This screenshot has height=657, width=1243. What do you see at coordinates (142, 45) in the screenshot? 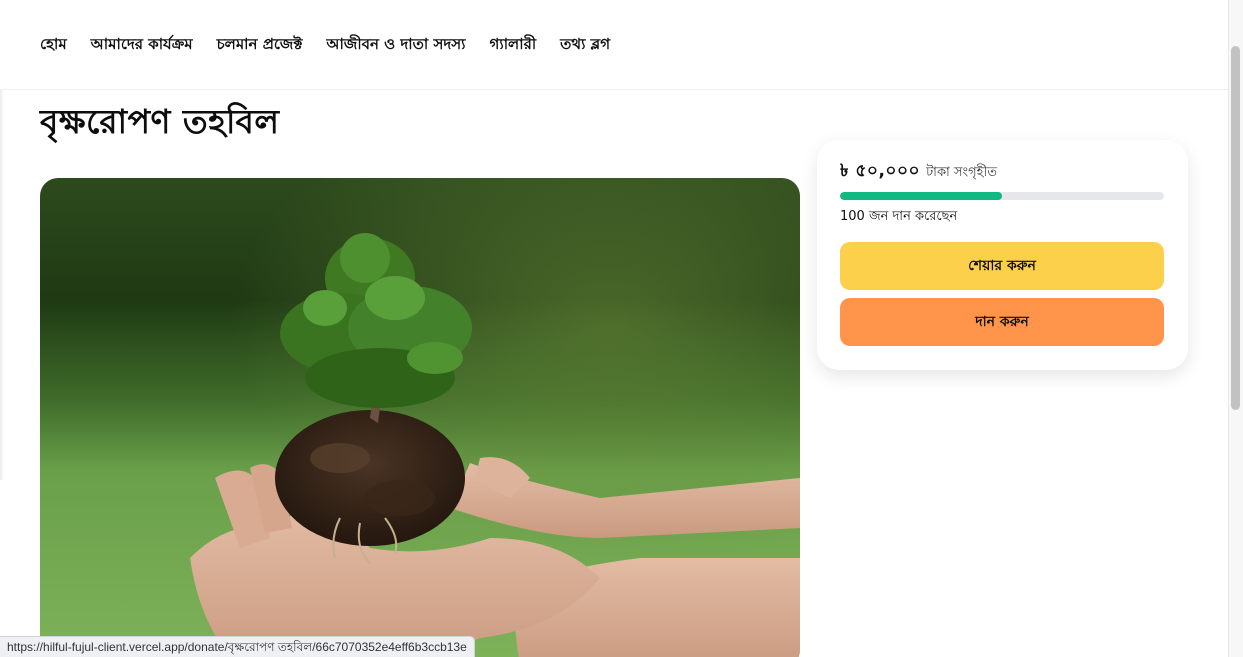
I see `nav-item-our-activities: আমাদের কার্যক্রম` at bounding box center [142, 45].